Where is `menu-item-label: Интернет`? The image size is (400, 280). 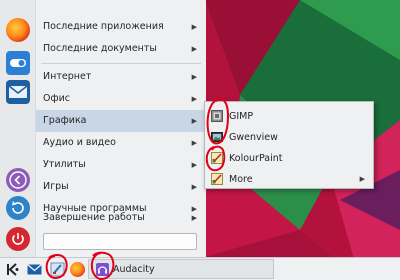
menu-item-label: Интернет is located at coordinates (67, 76).